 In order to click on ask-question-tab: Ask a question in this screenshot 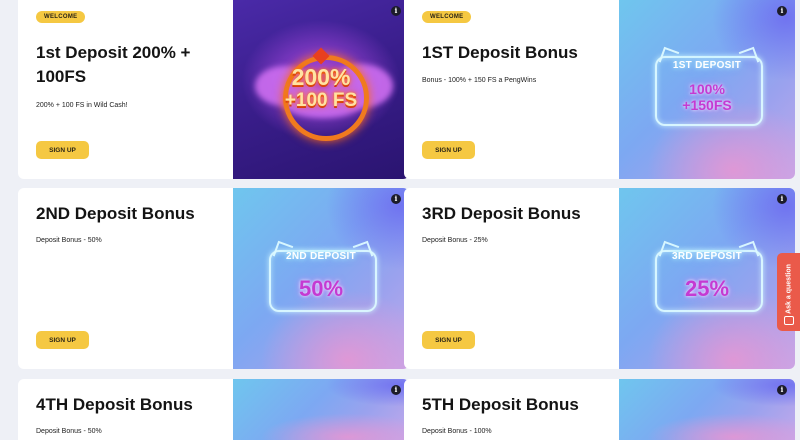, I will do `click(788, 292)`.